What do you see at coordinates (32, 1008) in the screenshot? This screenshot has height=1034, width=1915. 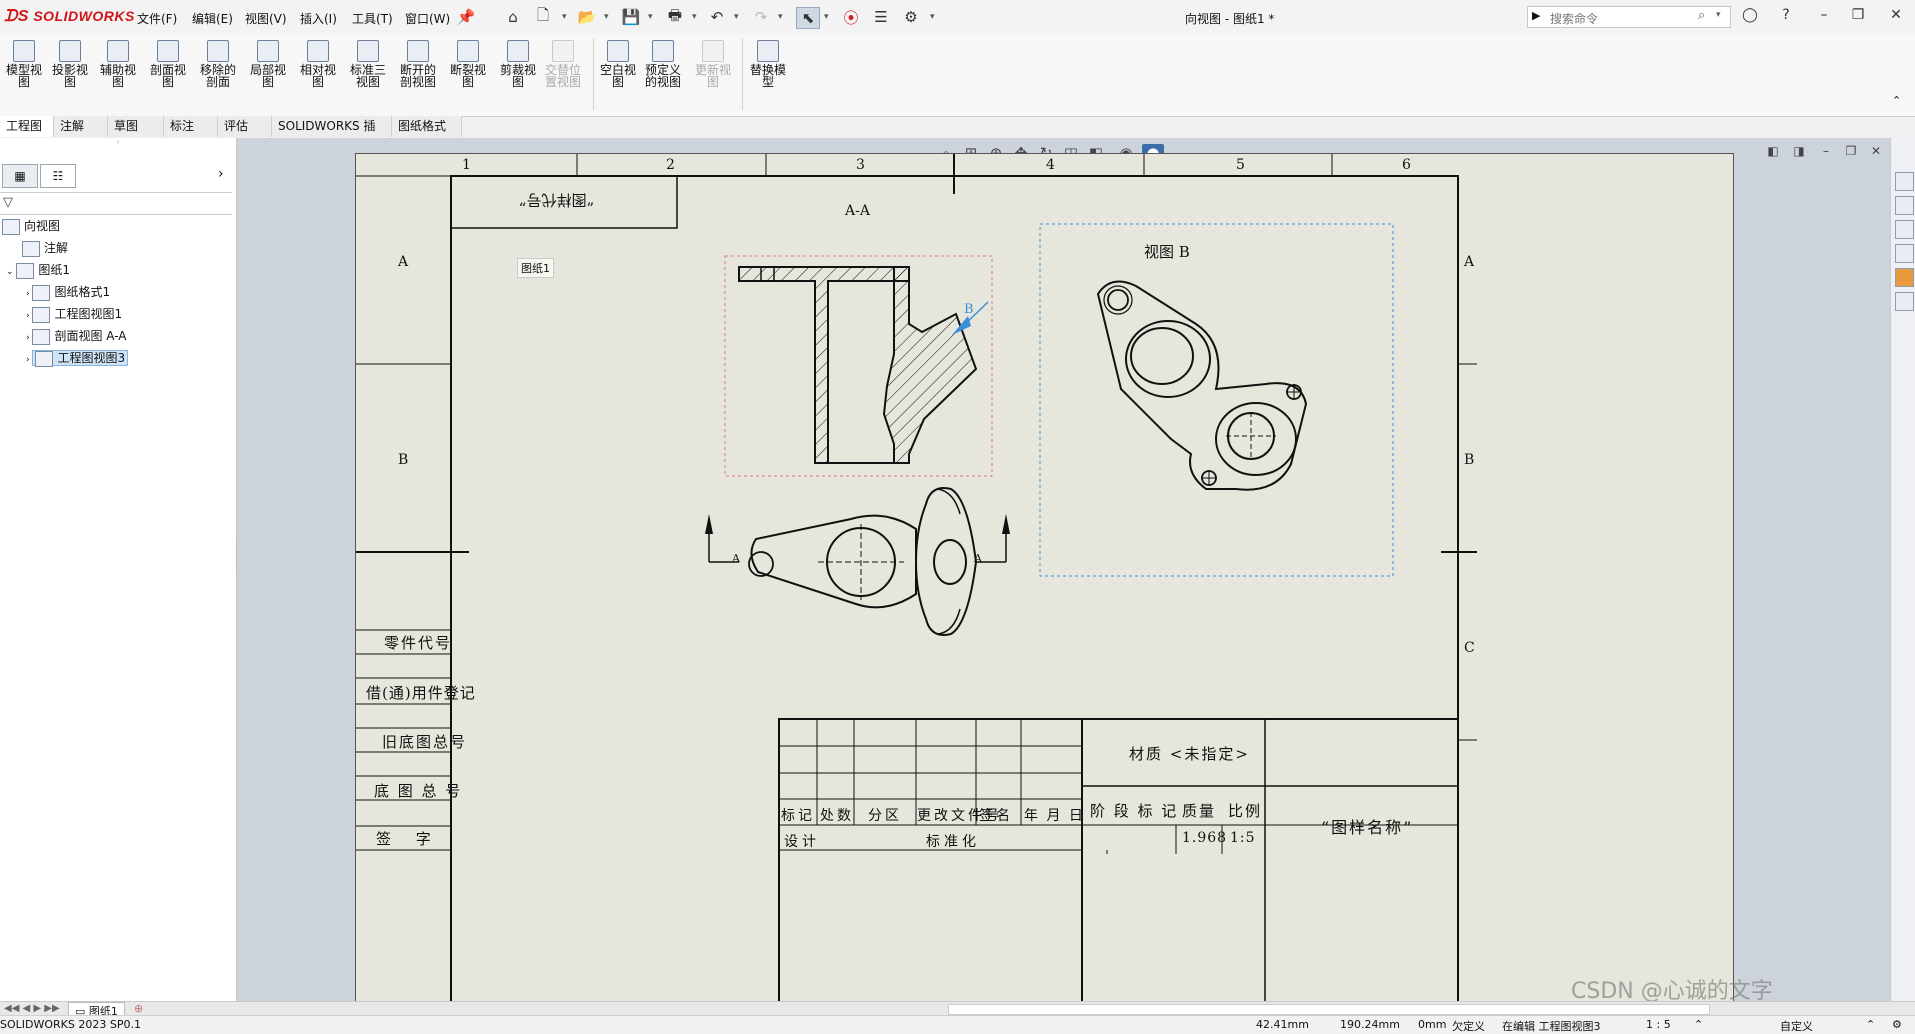 I see `sheet-scroll-arrows-icon: ◀◀ ◀ ▶ ▶▶` at bounding box center [32, 1008].